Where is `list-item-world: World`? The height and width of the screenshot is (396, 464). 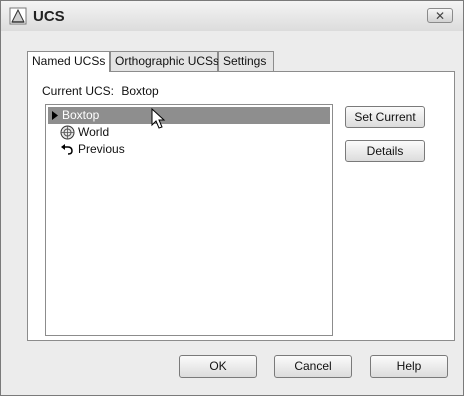
list-item-world: World is located at coordinates (189, 132).